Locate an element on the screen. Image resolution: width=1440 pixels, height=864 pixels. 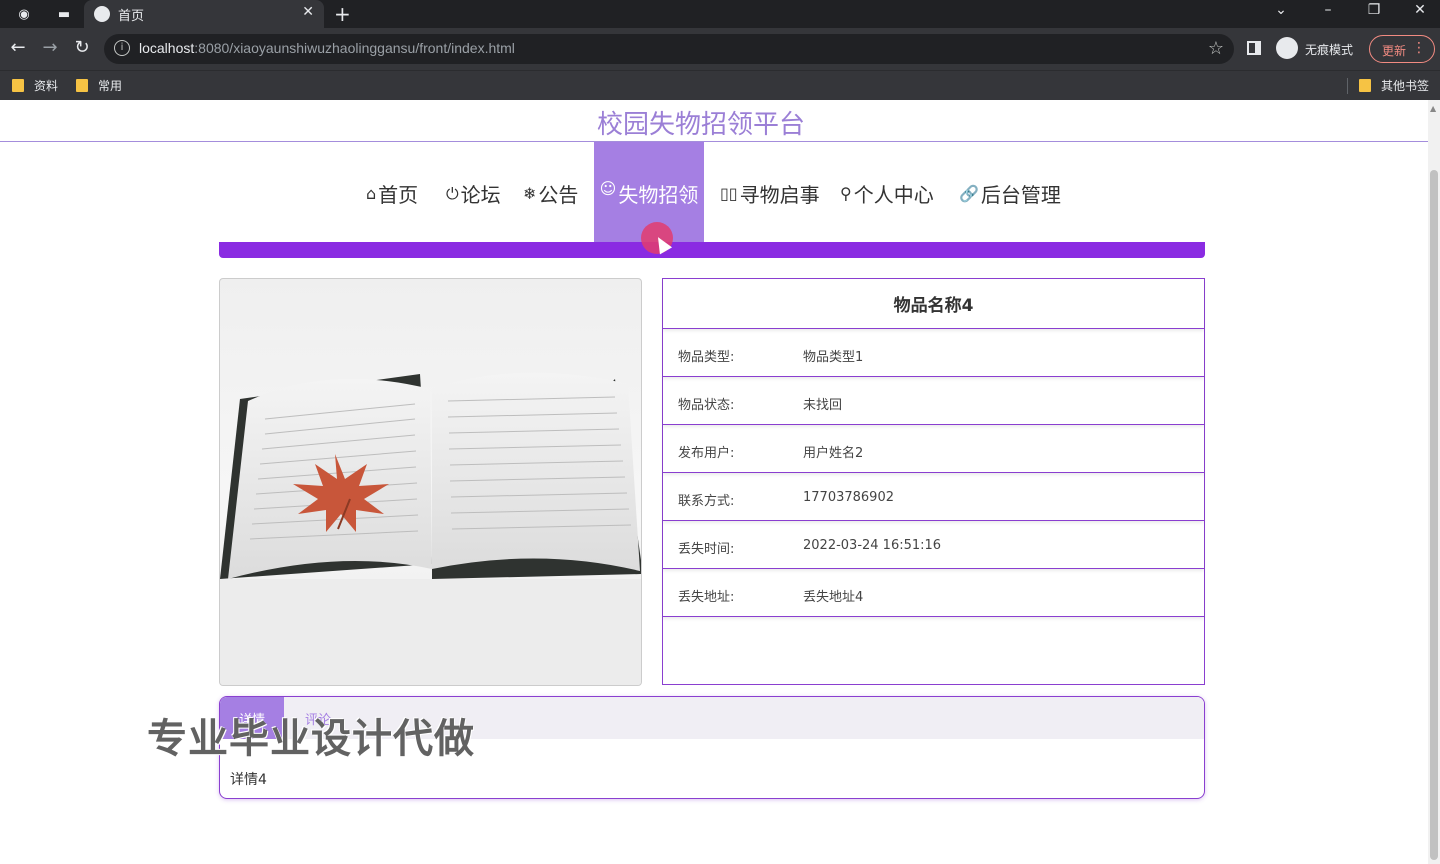
item-name: 物品名称4 is located at coordinates (933, 304).